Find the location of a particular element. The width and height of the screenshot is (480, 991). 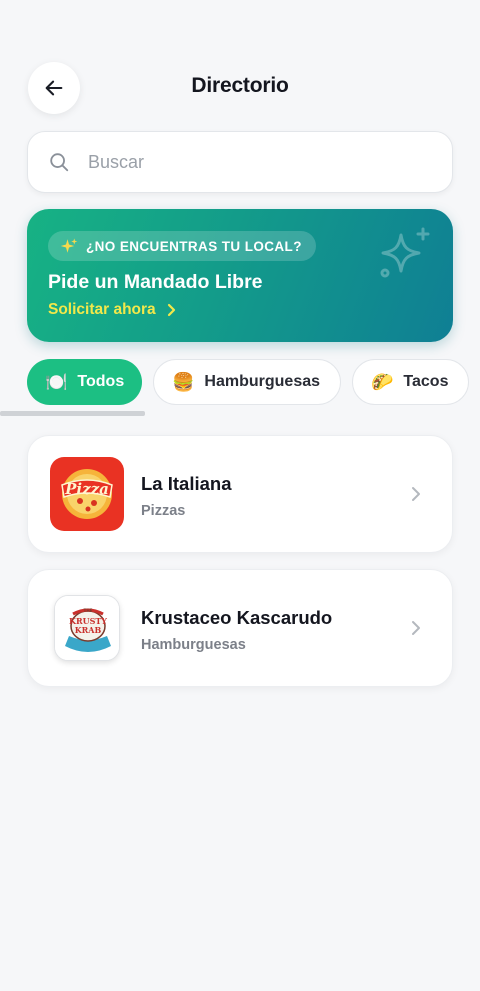

store-card: Pizza La Italiana Pizzas is located at coordinates (240, 494).